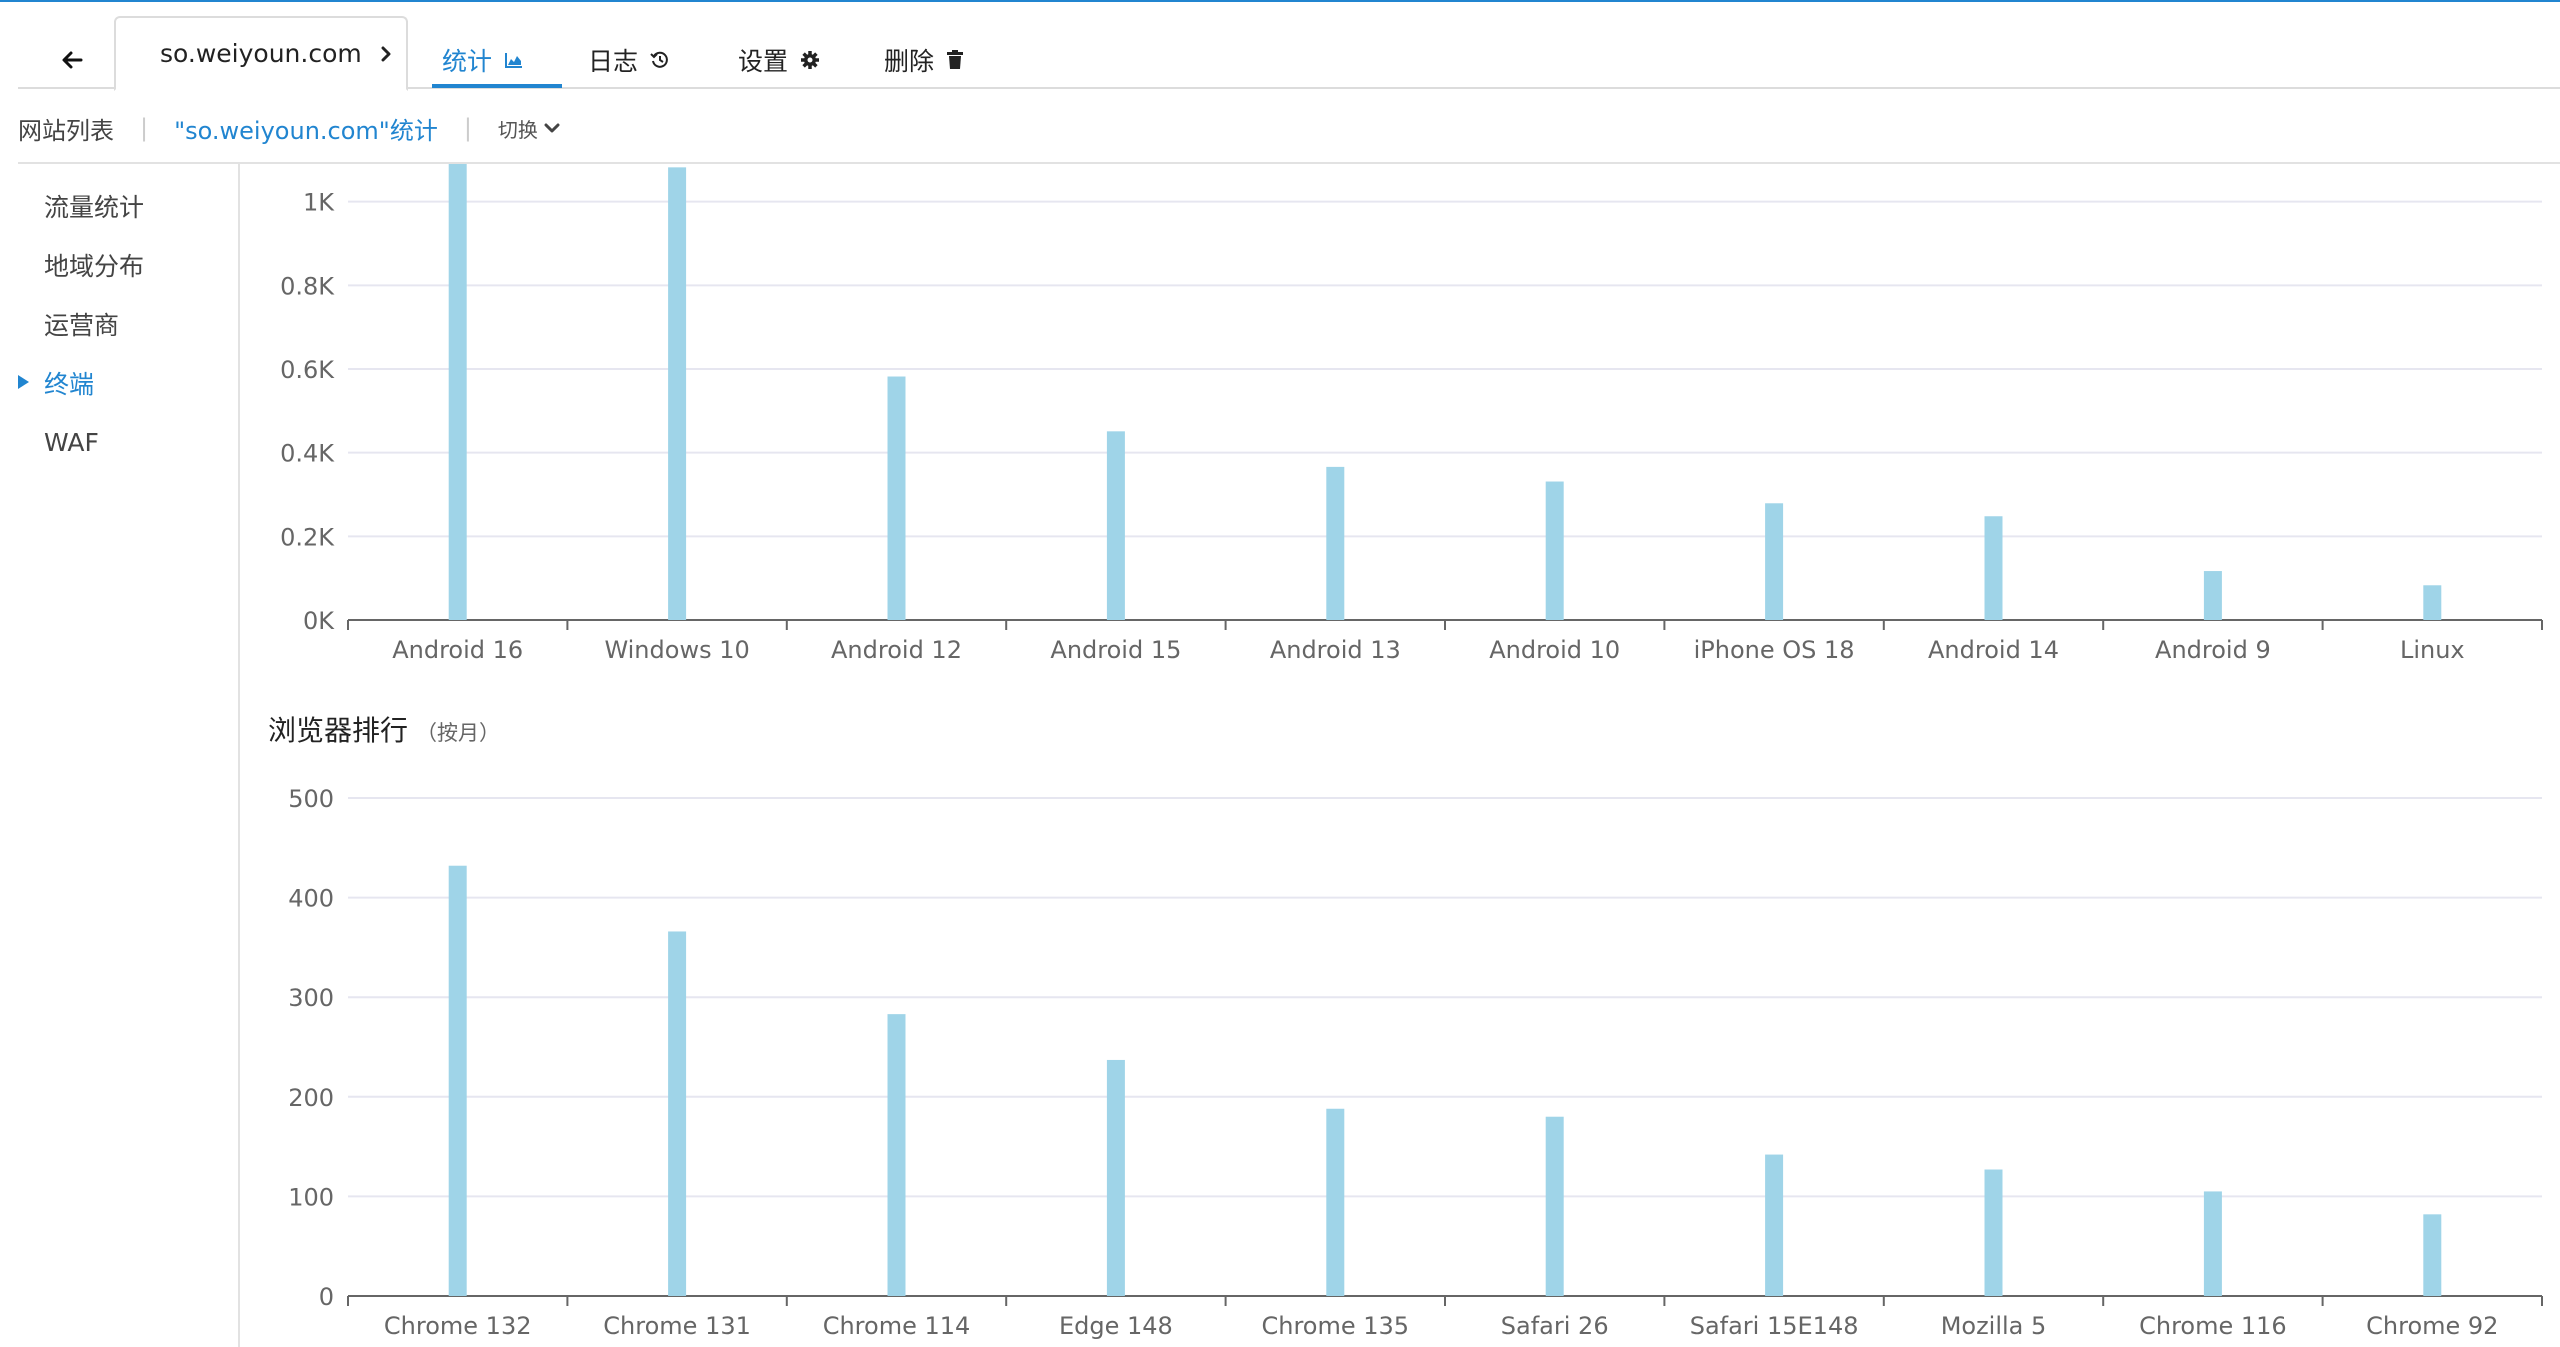  Describe the element at coordinates (306, 128) in the screenshot. I see `breadcrumb-current: "so.weiyoun.com"统计` at that location.